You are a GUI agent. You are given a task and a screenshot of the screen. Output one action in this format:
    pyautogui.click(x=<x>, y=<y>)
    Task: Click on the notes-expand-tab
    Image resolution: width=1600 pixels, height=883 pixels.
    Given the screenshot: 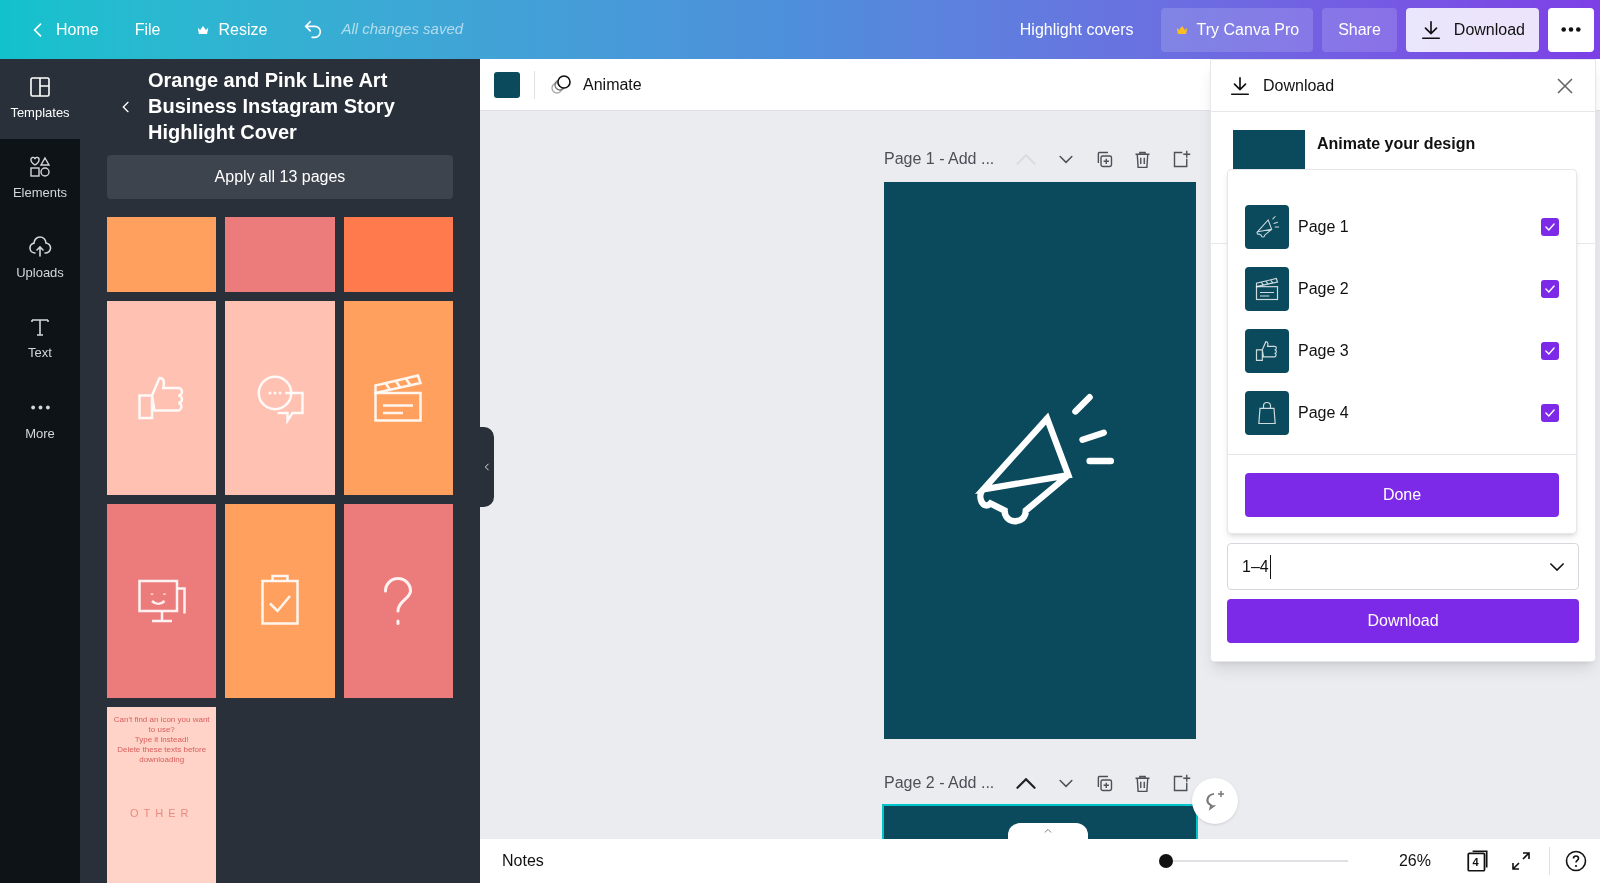 What is the action you would take?
    pyautogui.click(x=1048, y=831)
    